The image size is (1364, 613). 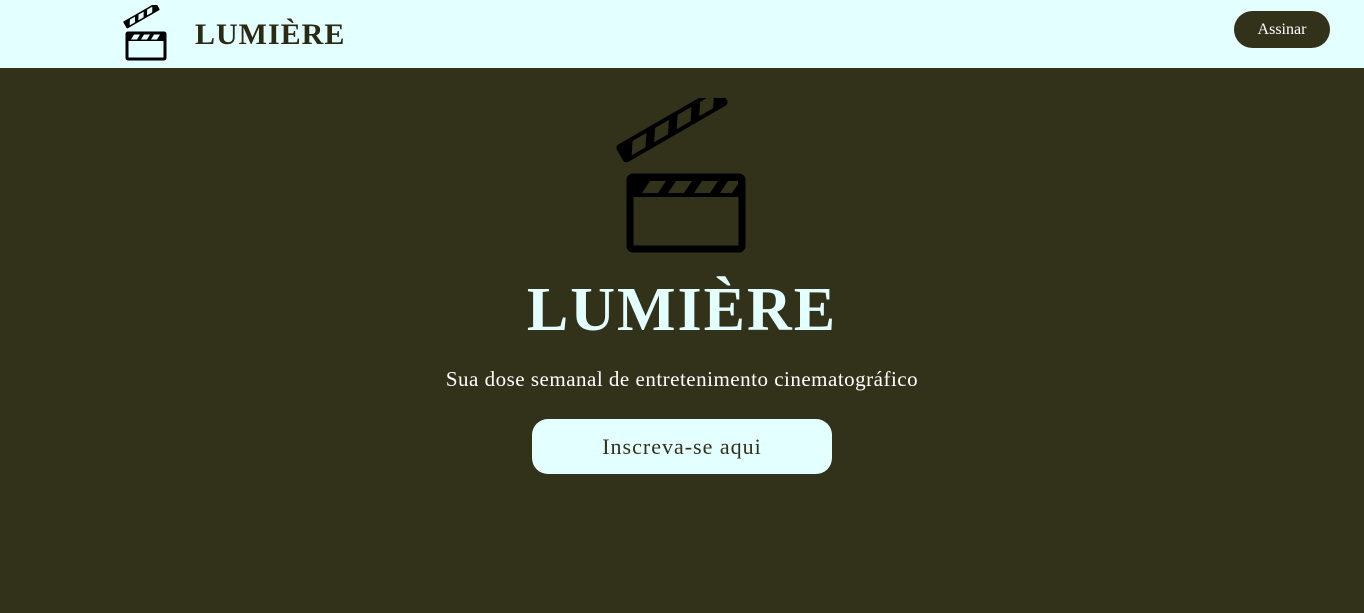 What do you see at coordinates (682, 446) in the screenshot?
I see `signup-button: Inscreva-se aqui` at bounding box center [682, 446].